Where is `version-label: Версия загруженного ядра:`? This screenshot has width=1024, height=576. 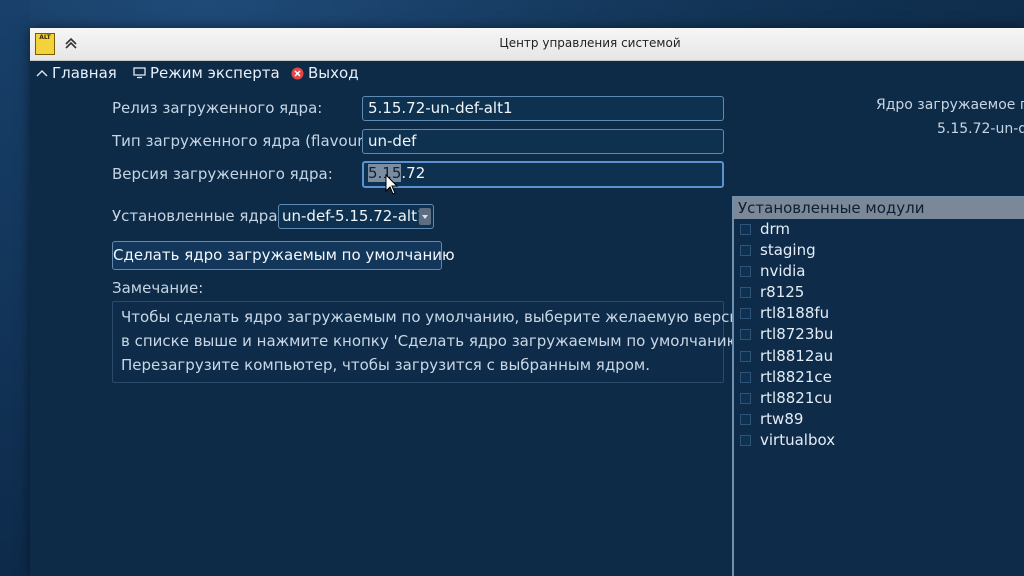 version-label: Версия загруженного ядра: is located at coordinates (222, 174).